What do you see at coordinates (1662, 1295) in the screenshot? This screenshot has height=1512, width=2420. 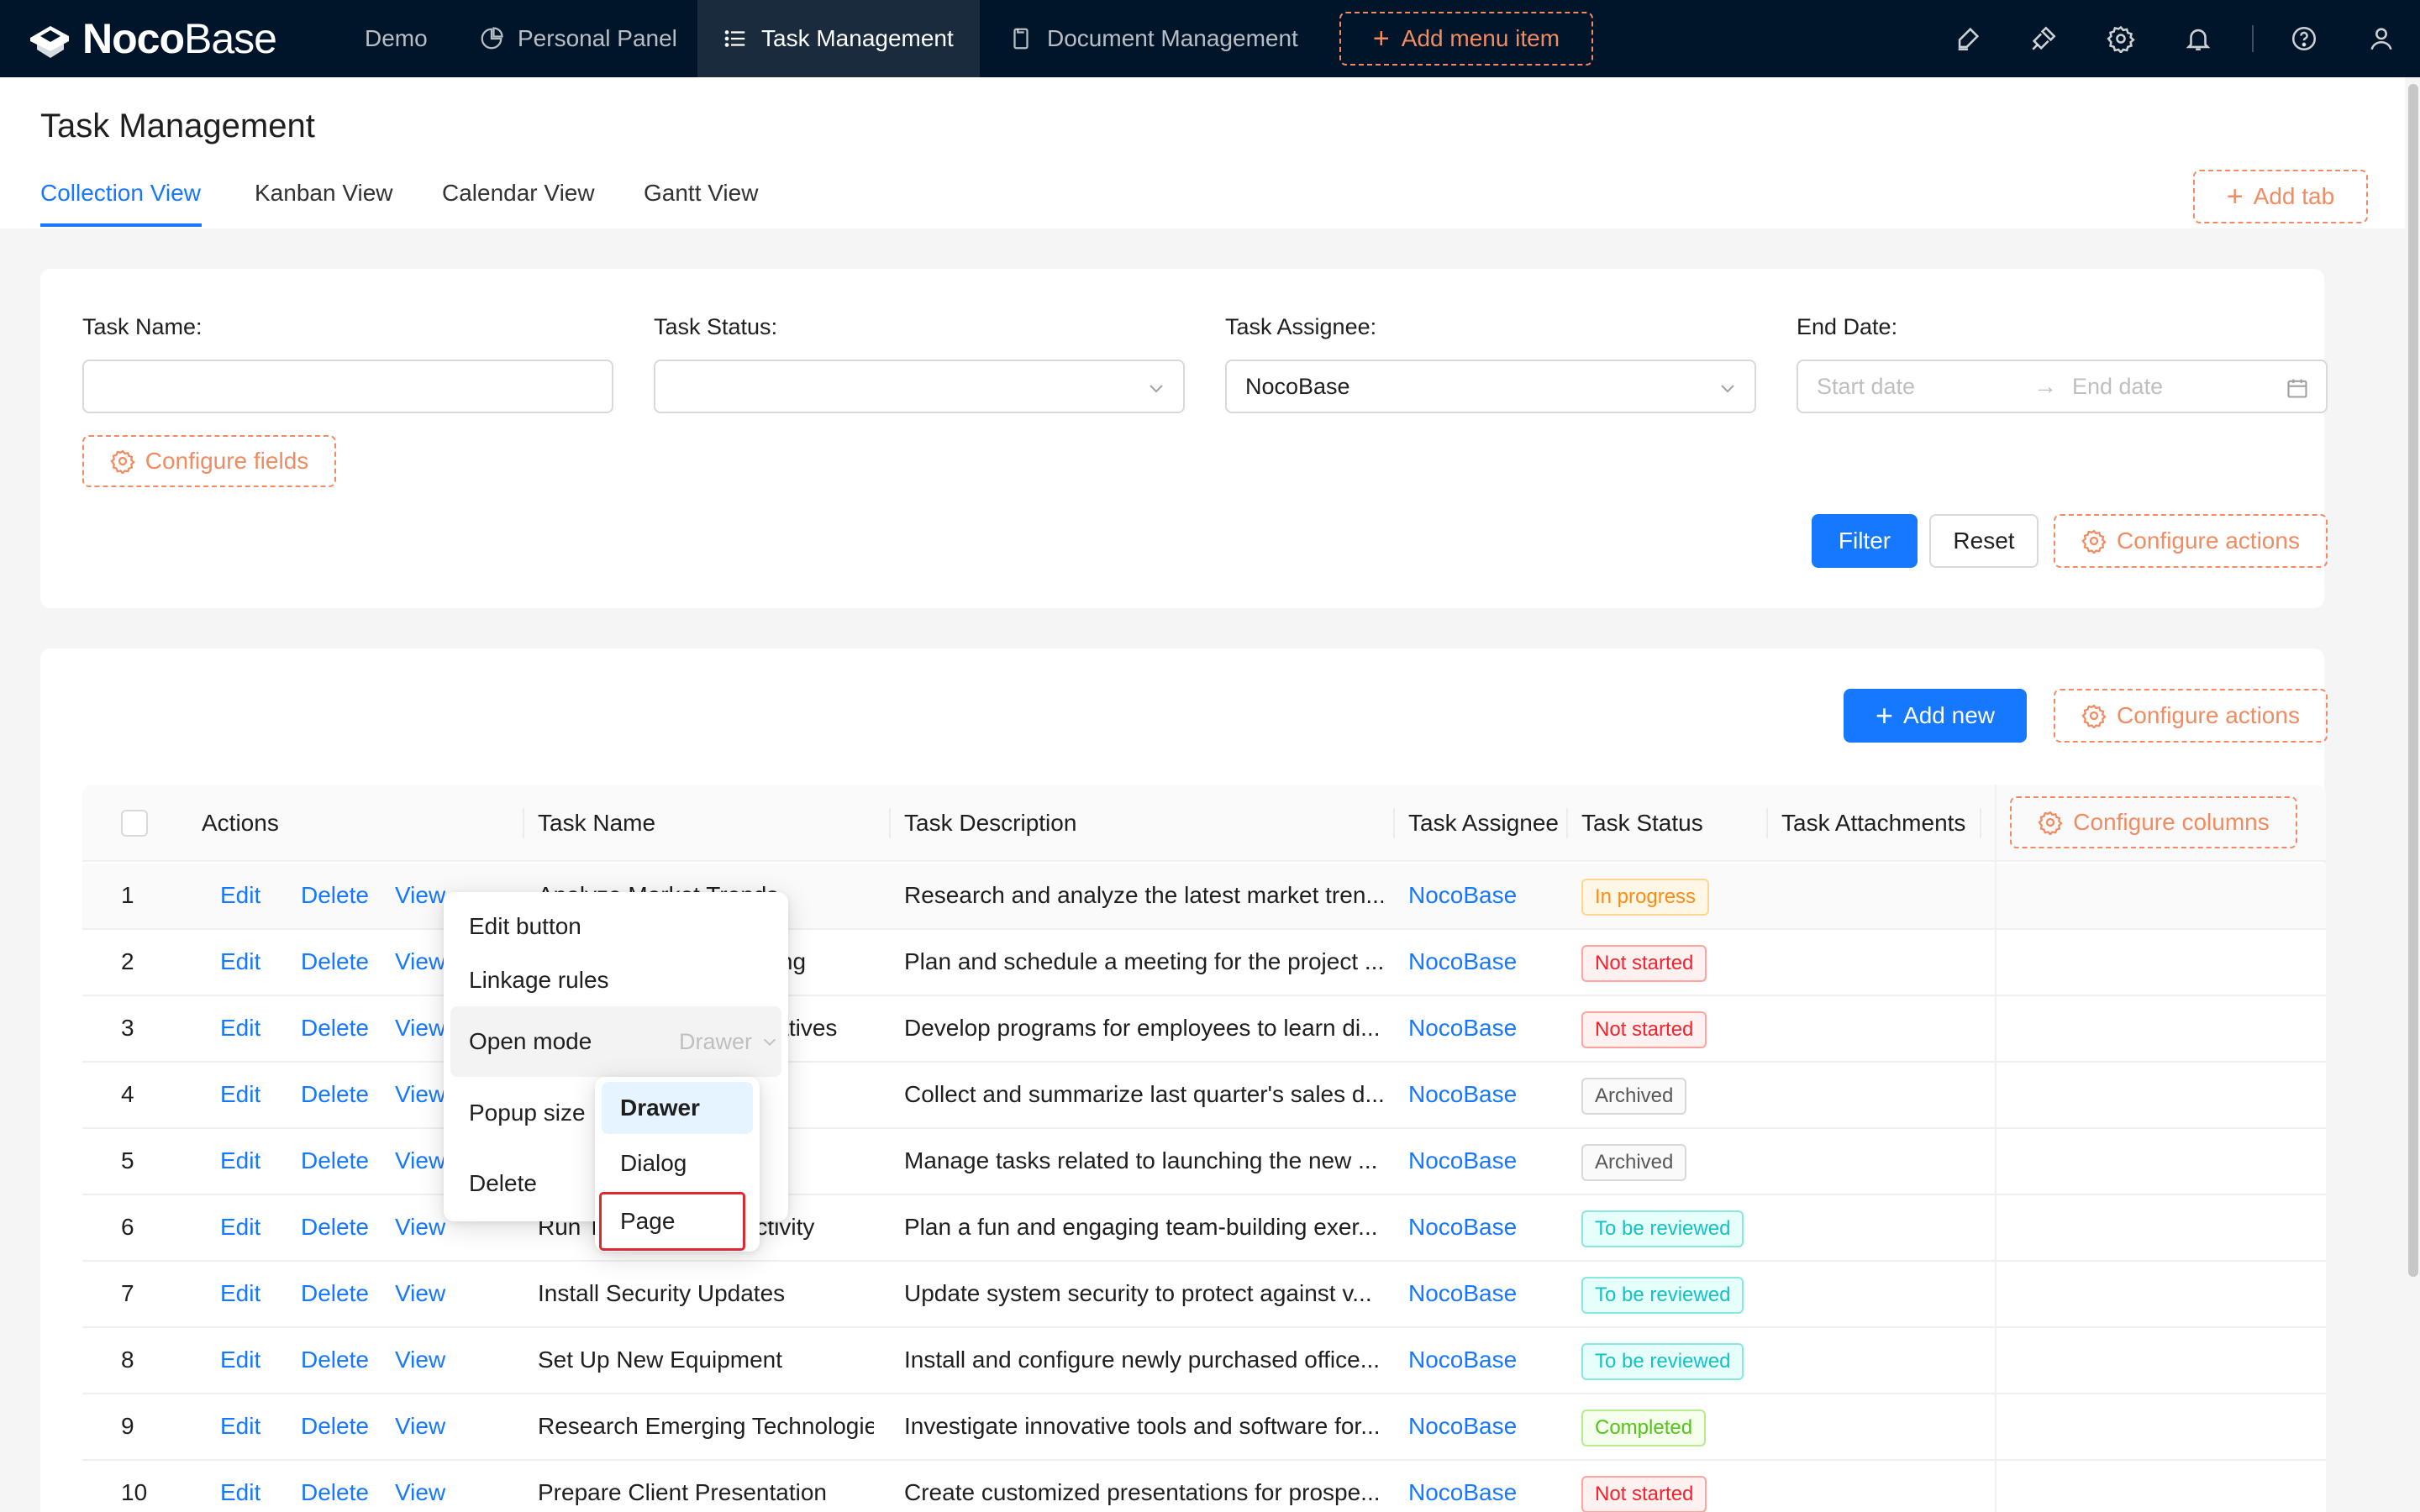 I see `status-badge: To be reviewed` at bounding box center [1662, 1295].